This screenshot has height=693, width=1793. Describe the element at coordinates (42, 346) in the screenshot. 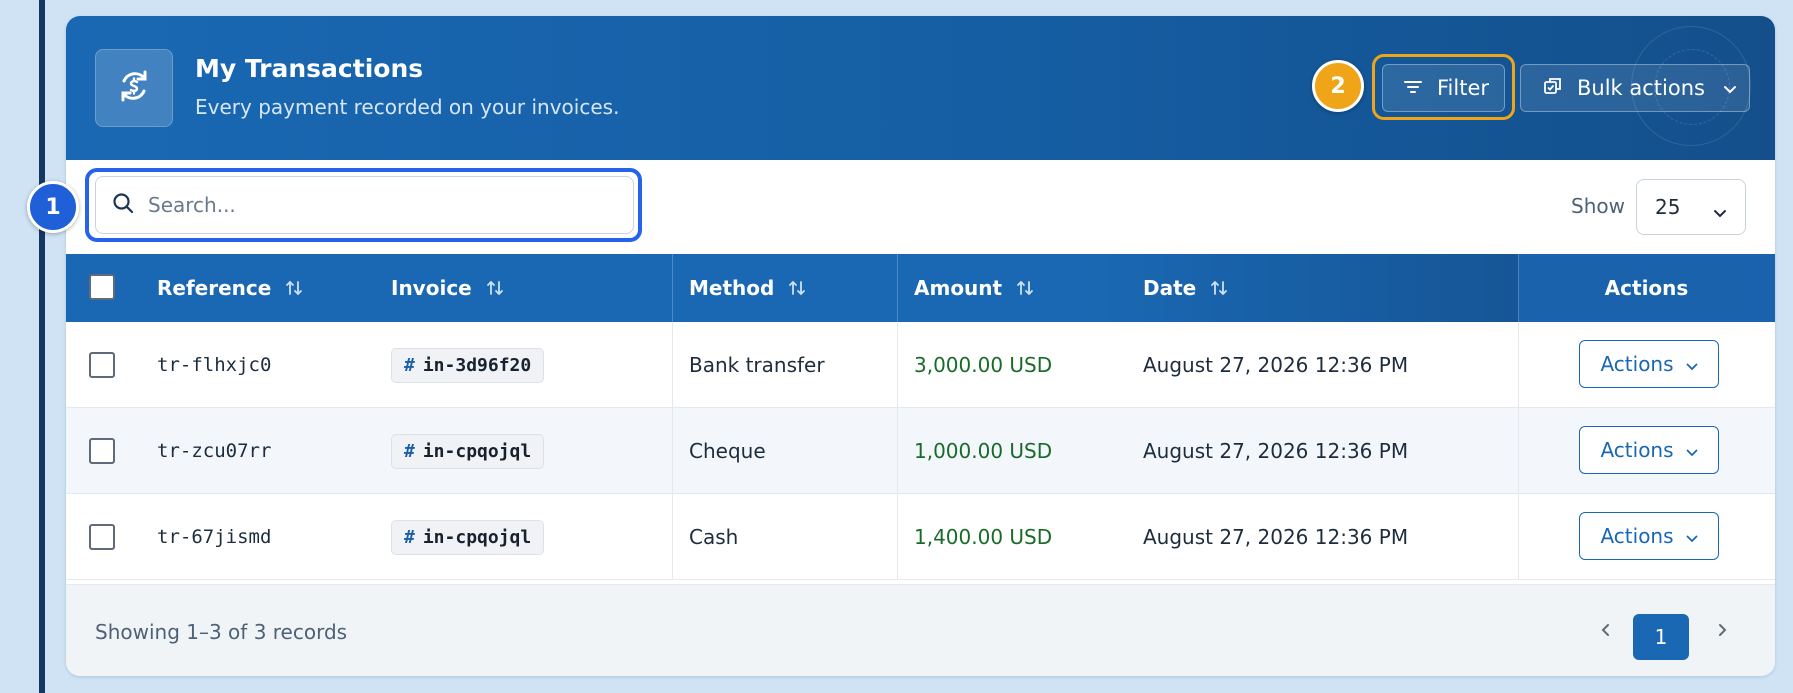

I see `left-rail` at that location.